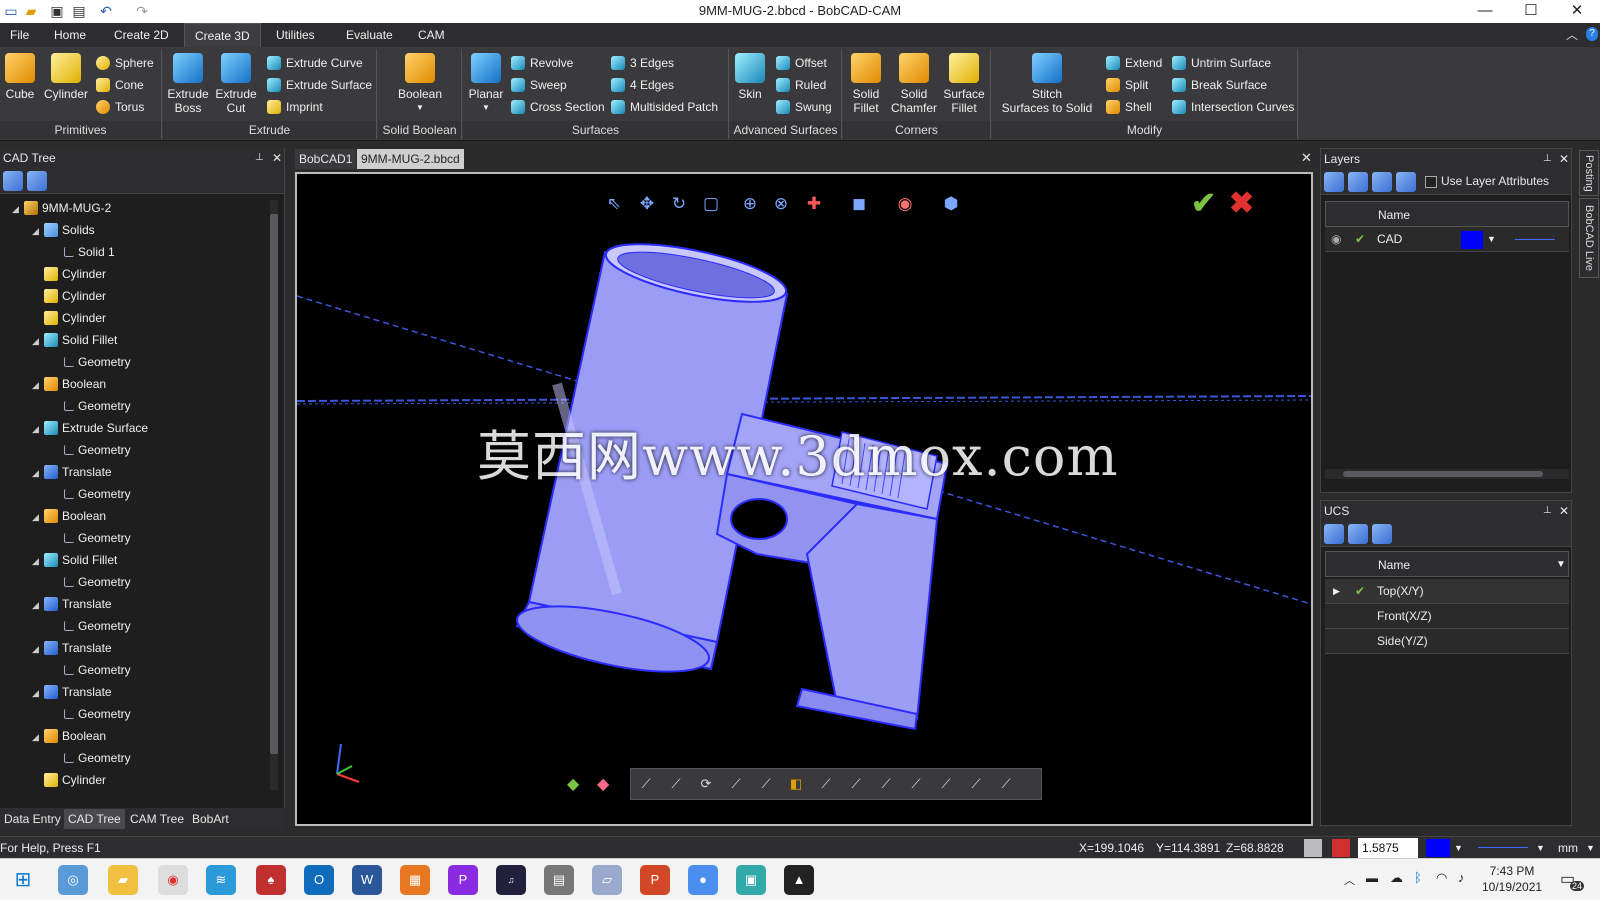  I want to click on iso-view-icon: ⟋, so click(646, 784).